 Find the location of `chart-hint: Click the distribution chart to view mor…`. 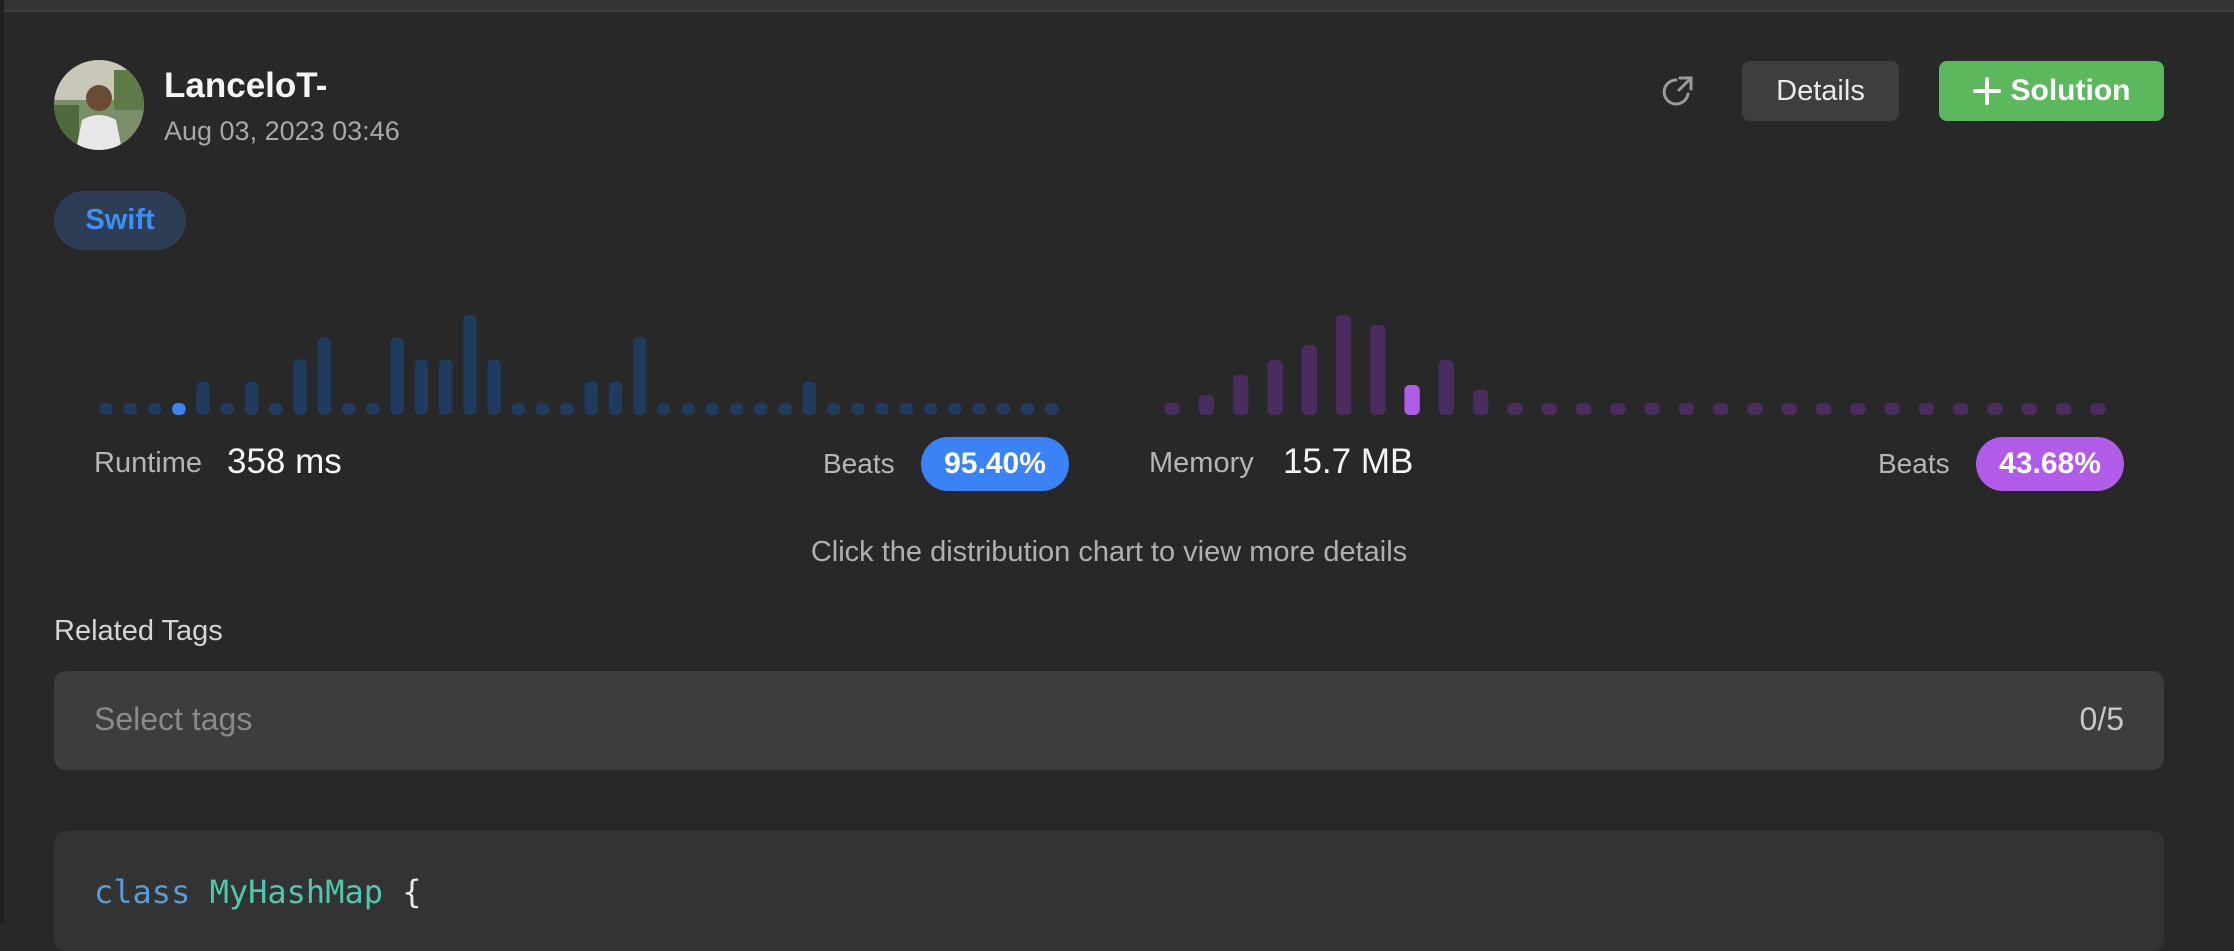

chart-hint: Click the distribution chart to view mor… is located at coordinates (1109, 552).